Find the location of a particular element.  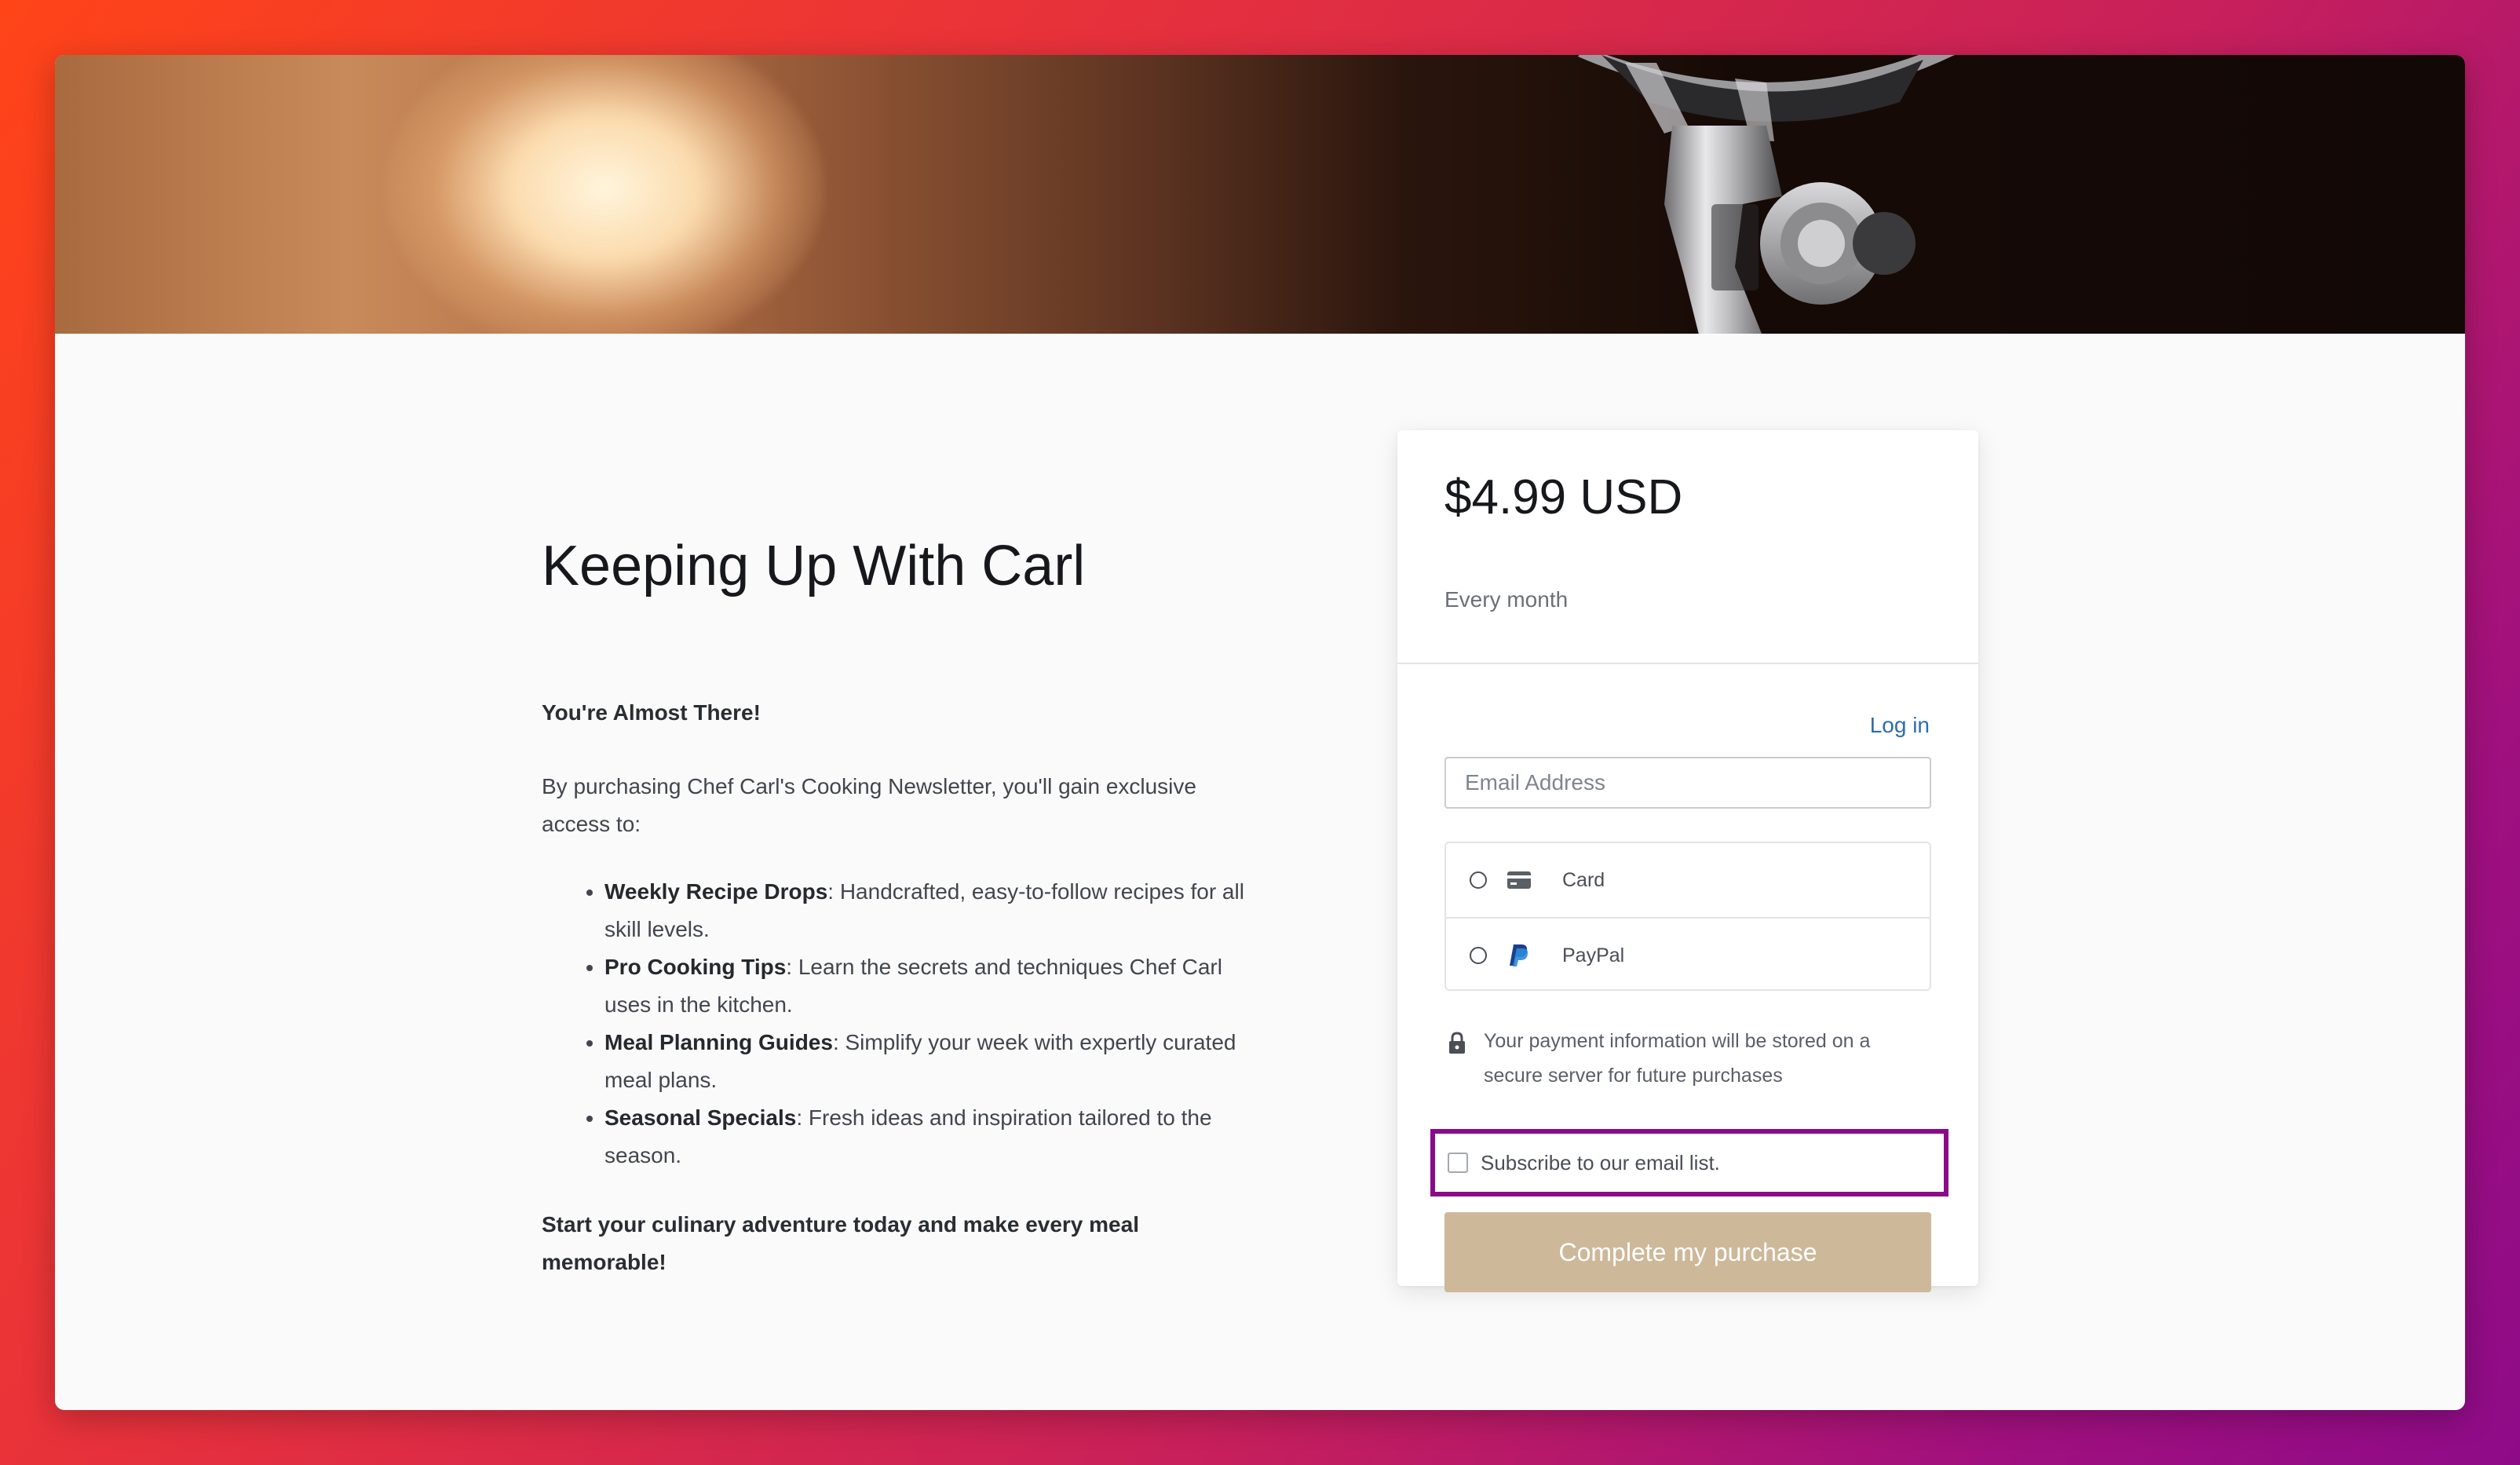

page-title: Keeping Up With Carl is located at coordinates (814, 566).